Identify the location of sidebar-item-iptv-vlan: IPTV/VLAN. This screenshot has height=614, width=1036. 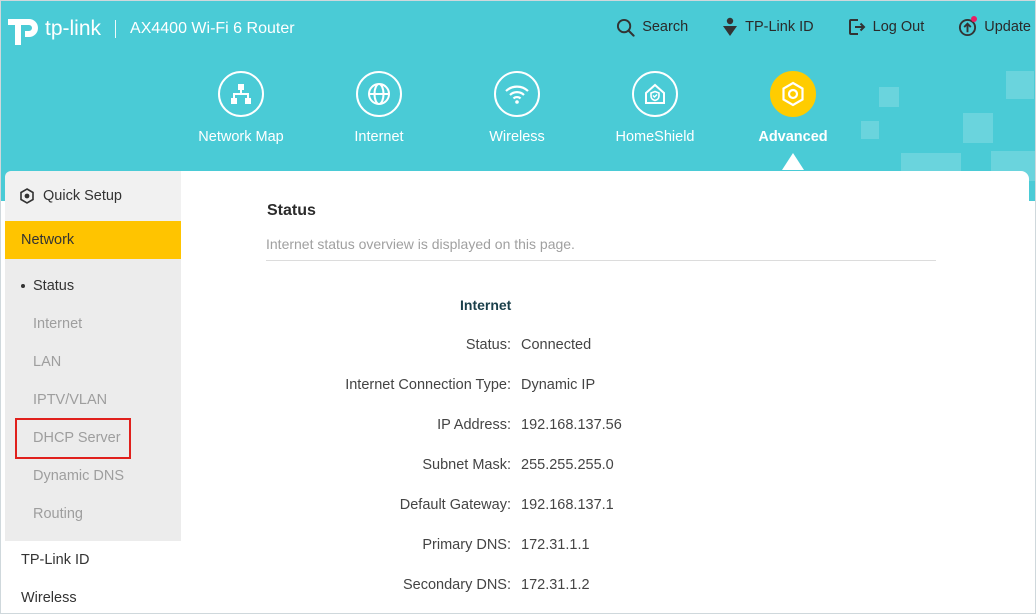
(93, 400).